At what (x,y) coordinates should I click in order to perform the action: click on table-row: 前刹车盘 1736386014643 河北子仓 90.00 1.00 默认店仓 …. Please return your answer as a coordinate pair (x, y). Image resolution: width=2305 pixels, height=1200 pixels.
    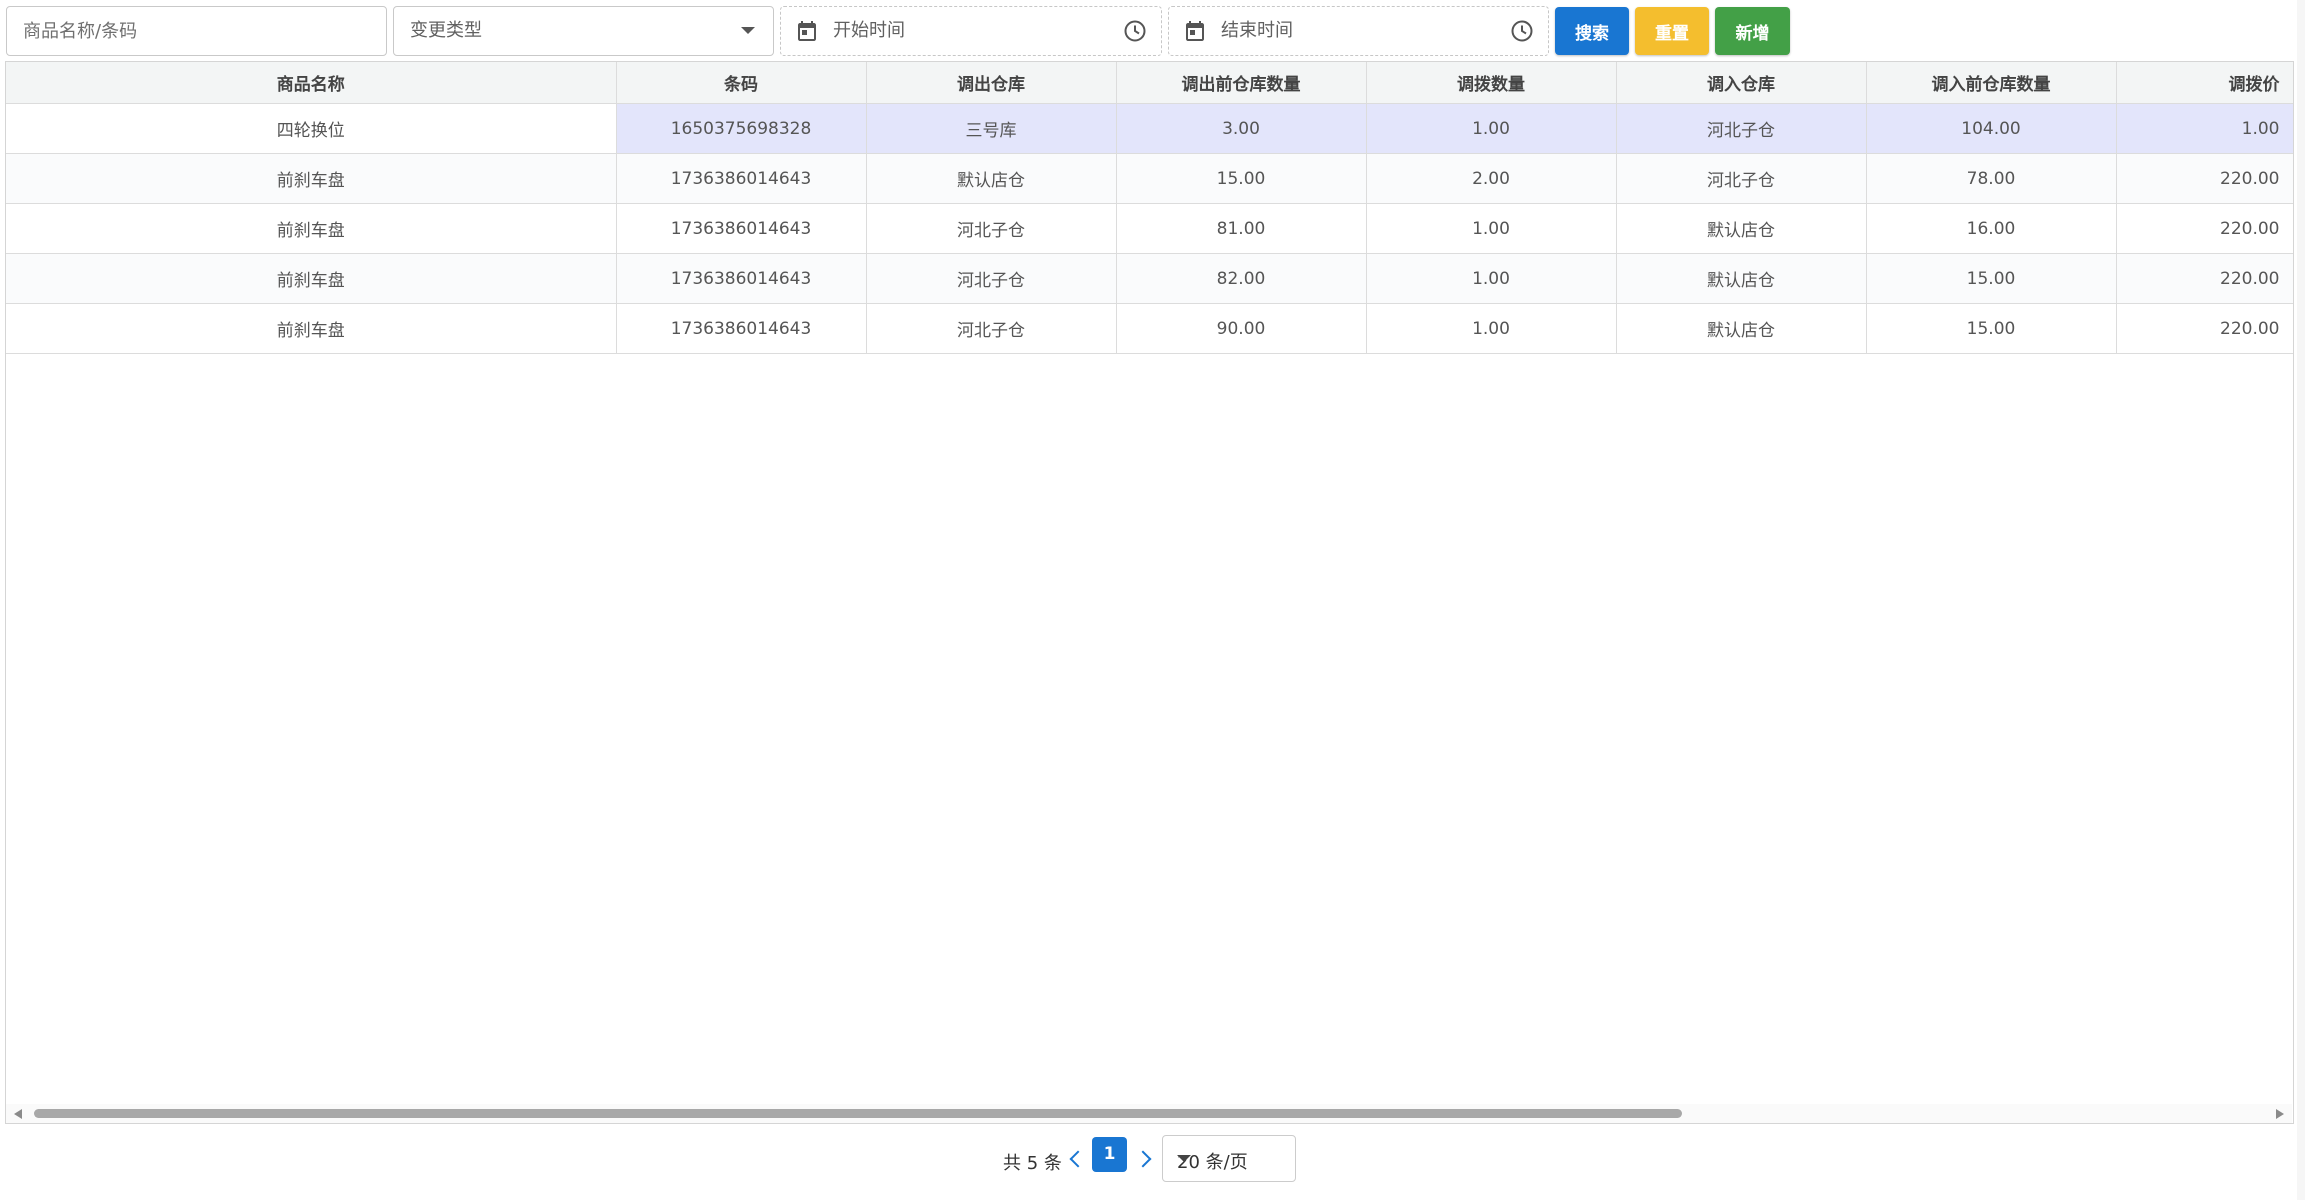
    Looking at the image, I should click on (1149, 328).